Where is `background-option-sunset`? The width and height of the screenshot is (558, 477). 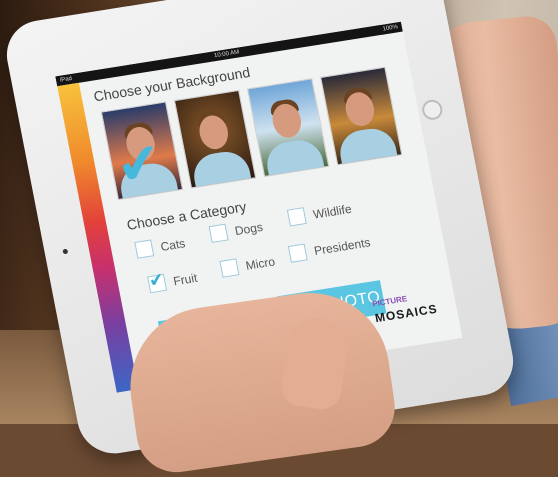
background-option-sunset is located at coordinates (361, 116).